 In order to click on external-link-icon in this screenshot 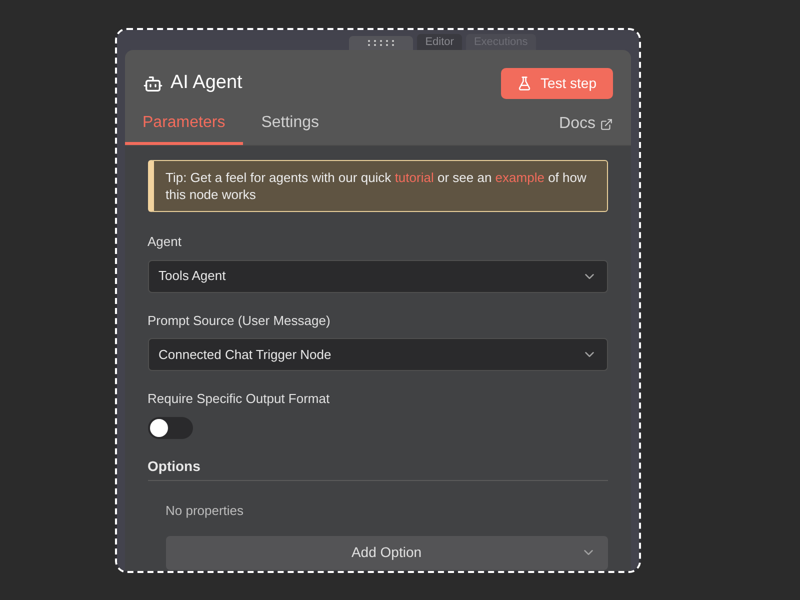, I will do `click(606, 124)`.